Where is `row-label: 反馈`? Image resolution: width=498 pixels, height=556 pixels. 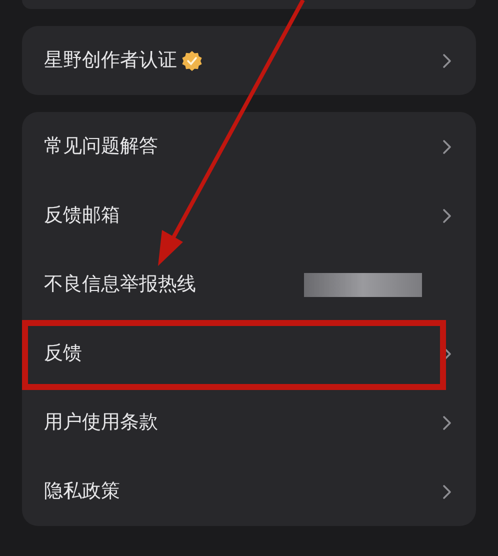 row-label: 反馈 is located at coordinates (63, 353).